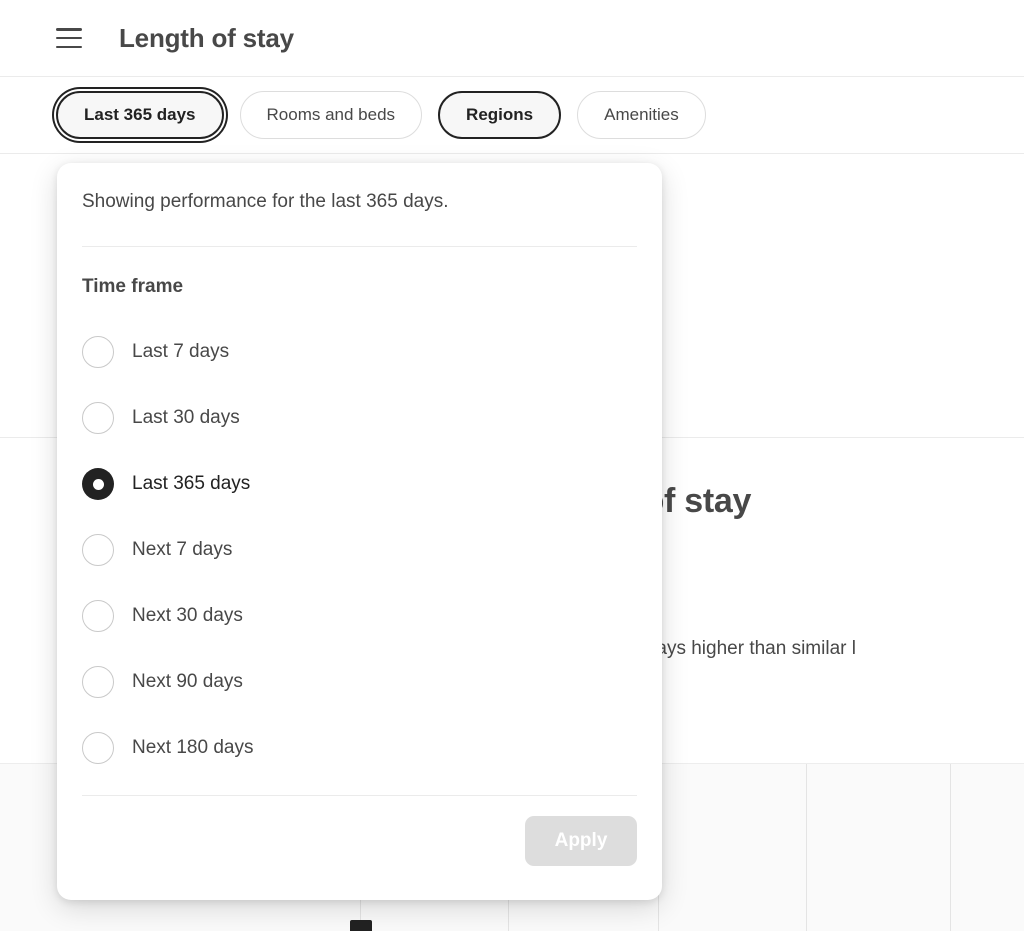  I want to click on chart-bar, so click(361, 925).